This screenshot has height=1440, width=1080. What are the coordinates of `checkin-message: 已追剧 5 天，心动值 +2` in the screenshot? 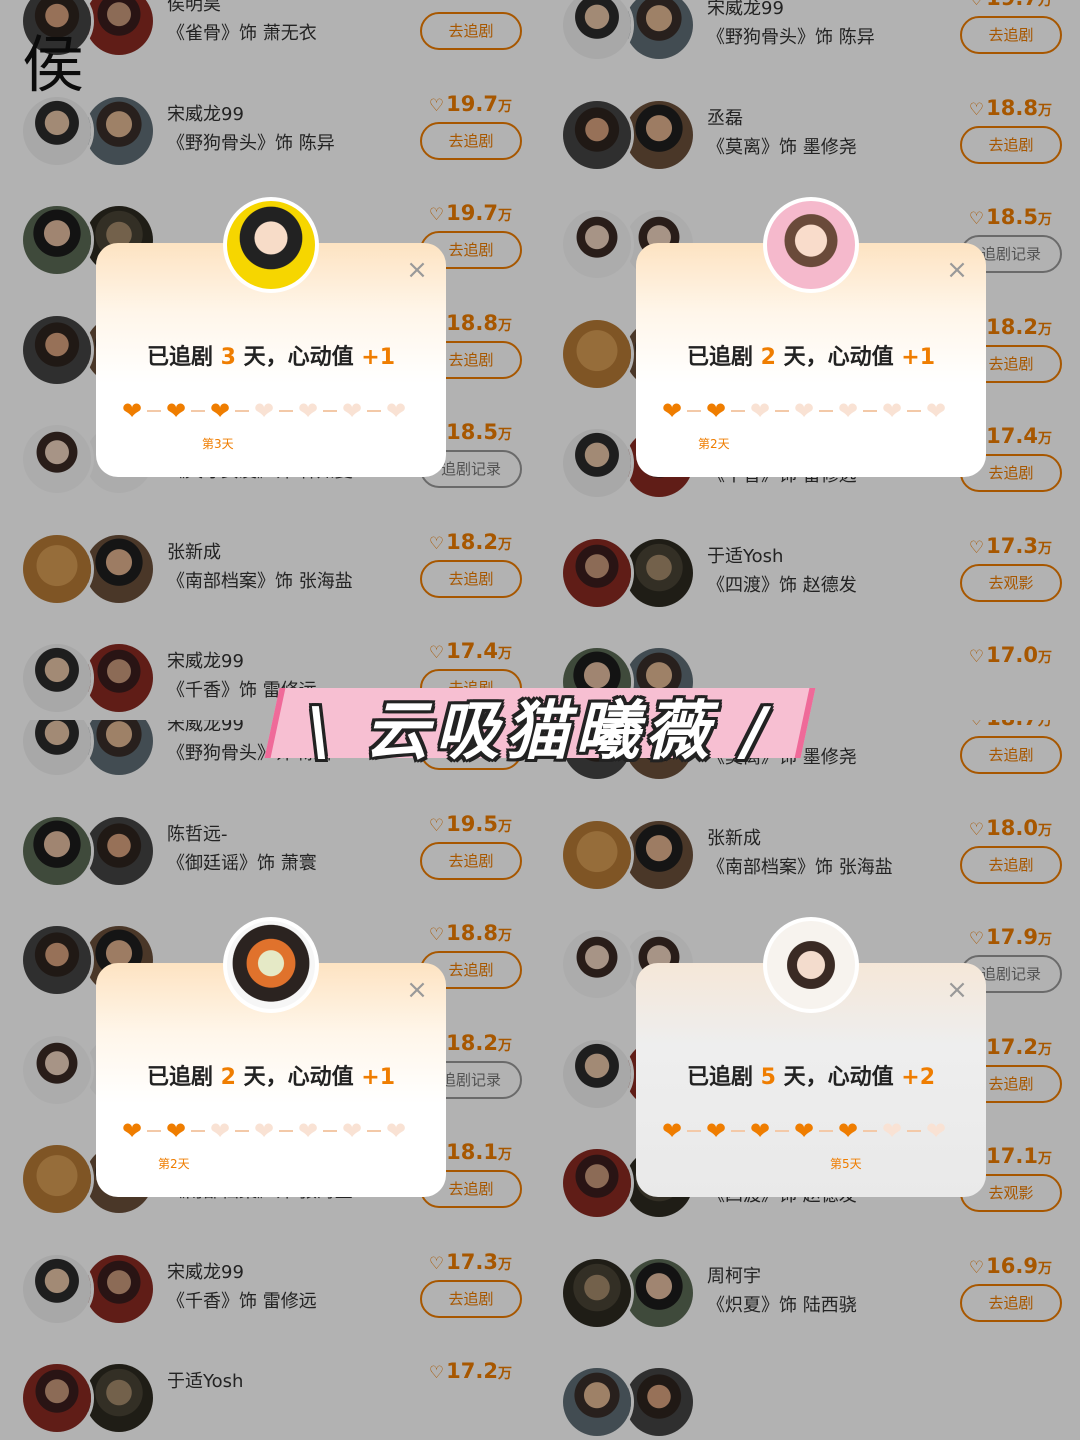 It's located at (811, 1075).